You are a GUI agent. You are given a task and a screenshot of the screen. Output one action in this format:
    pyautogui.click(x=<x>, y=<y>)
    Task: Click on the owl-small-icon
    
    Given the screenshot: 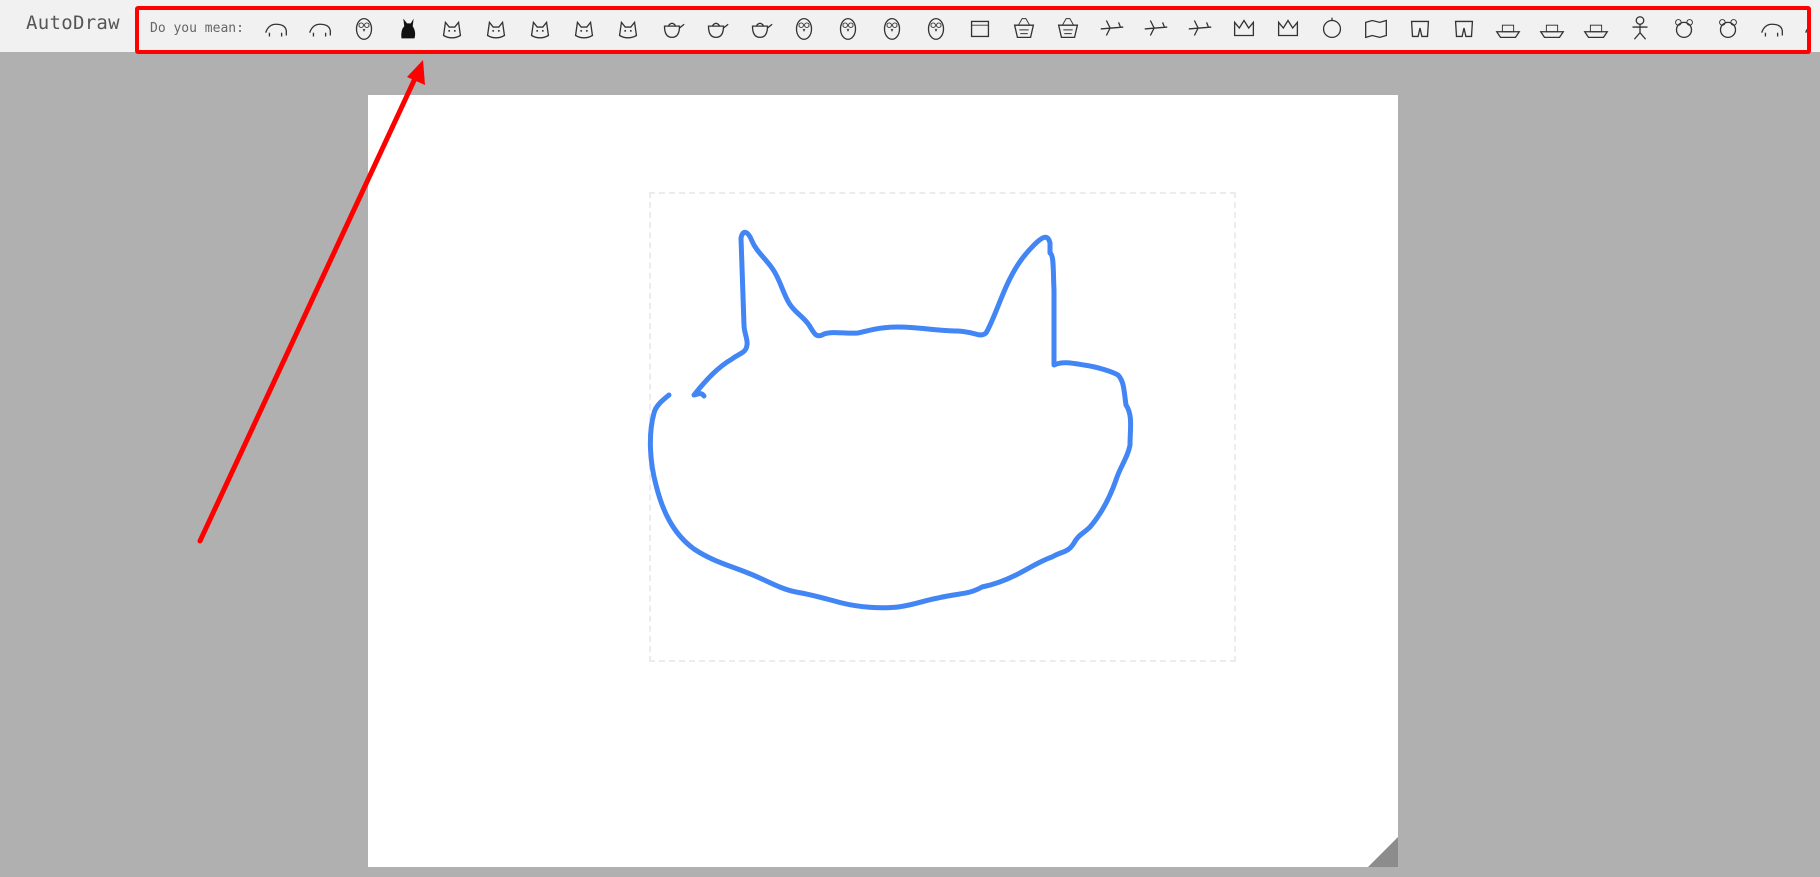 What is the action you would take?
    pyautogui.click(x=848, y=28)
    